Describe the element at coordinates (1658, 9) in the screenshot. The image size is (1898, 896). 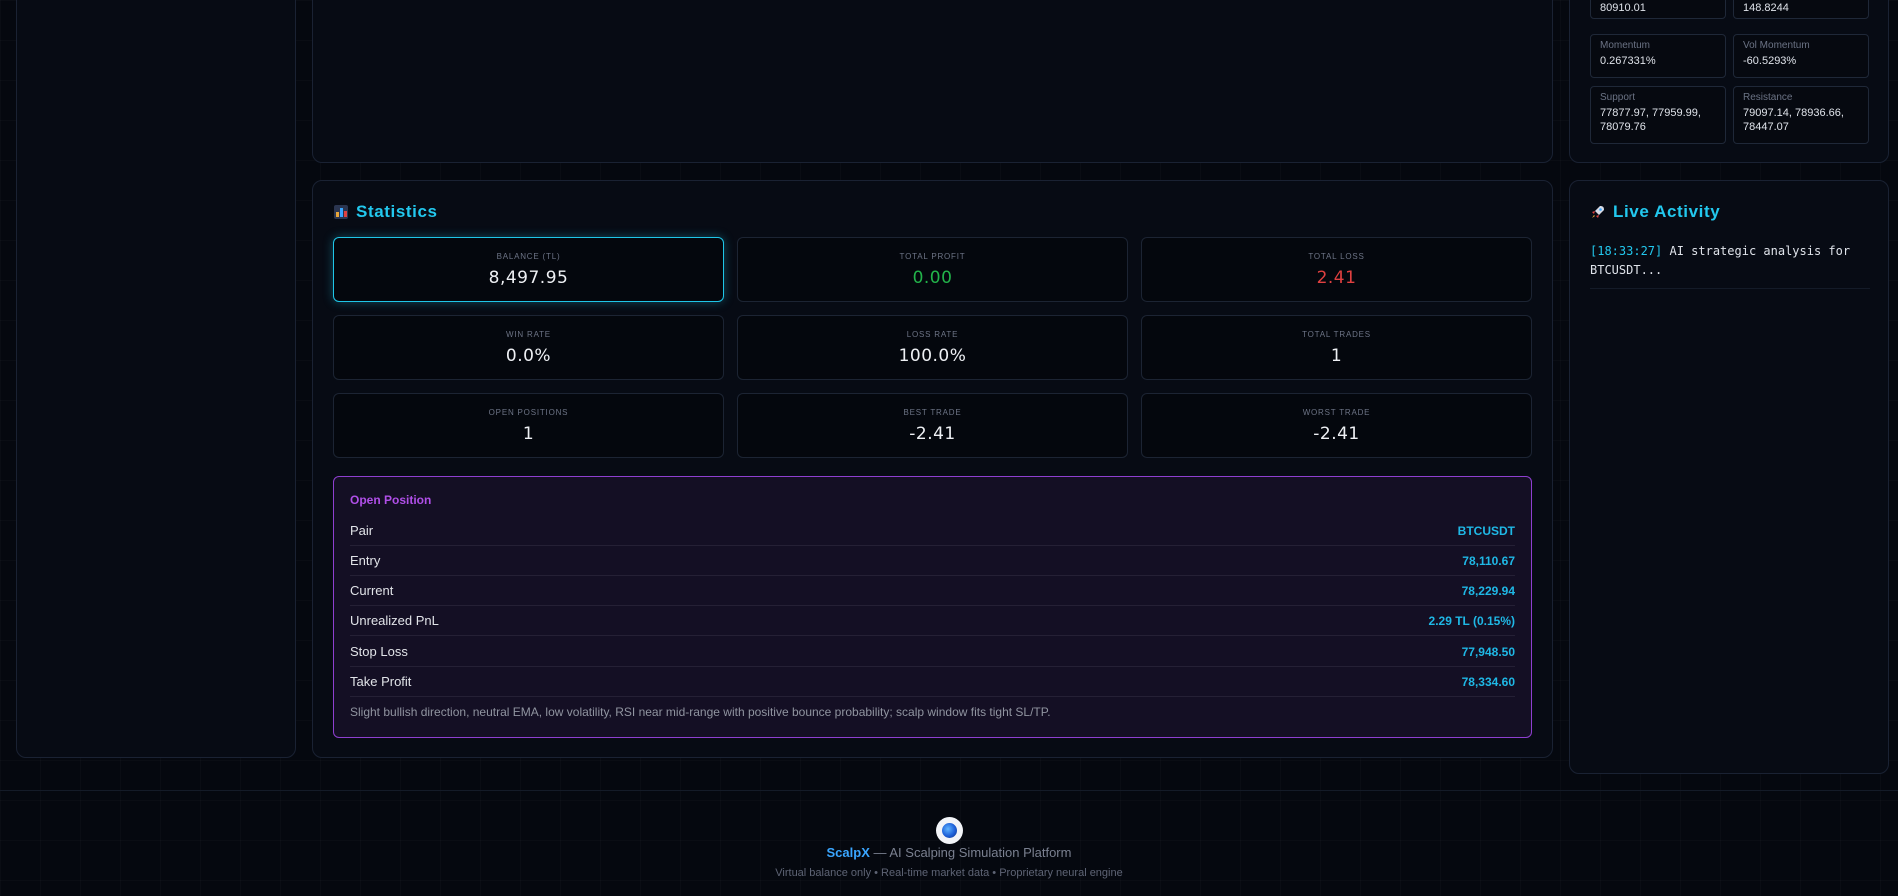
I see `indicator-price: 80910.01` at that location.